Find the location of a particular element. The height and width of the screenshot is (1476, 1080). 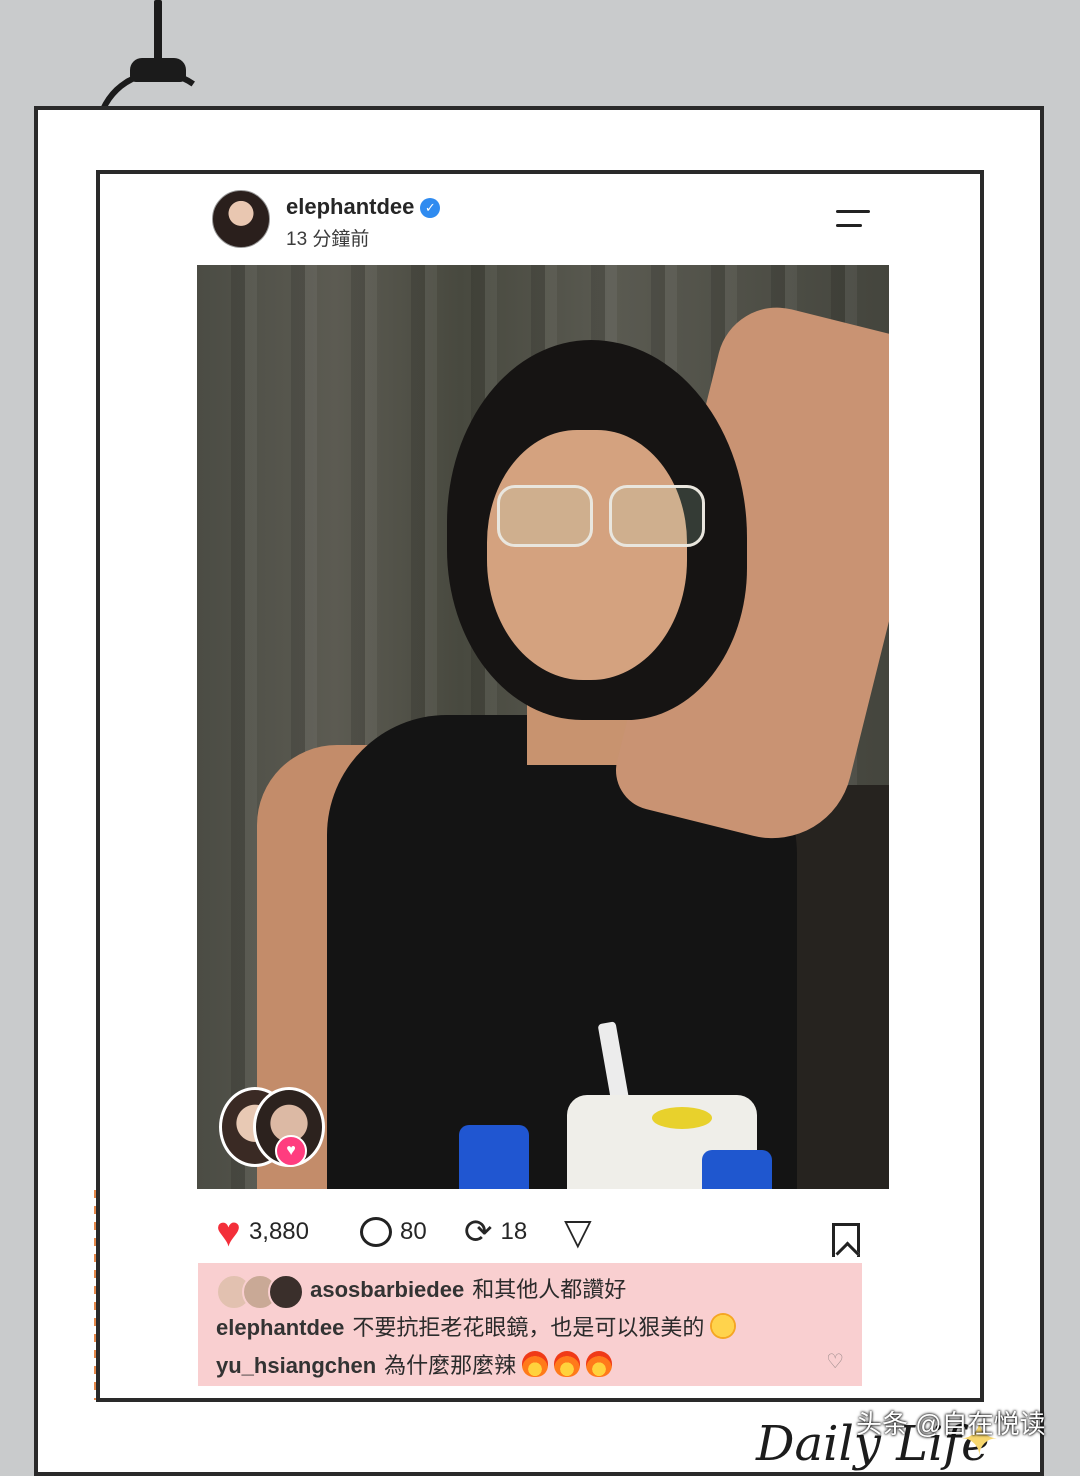

comment-text: 不要抗拒老花眼鏡，也是可以狠美的 is located at coordinates (528, 1327).